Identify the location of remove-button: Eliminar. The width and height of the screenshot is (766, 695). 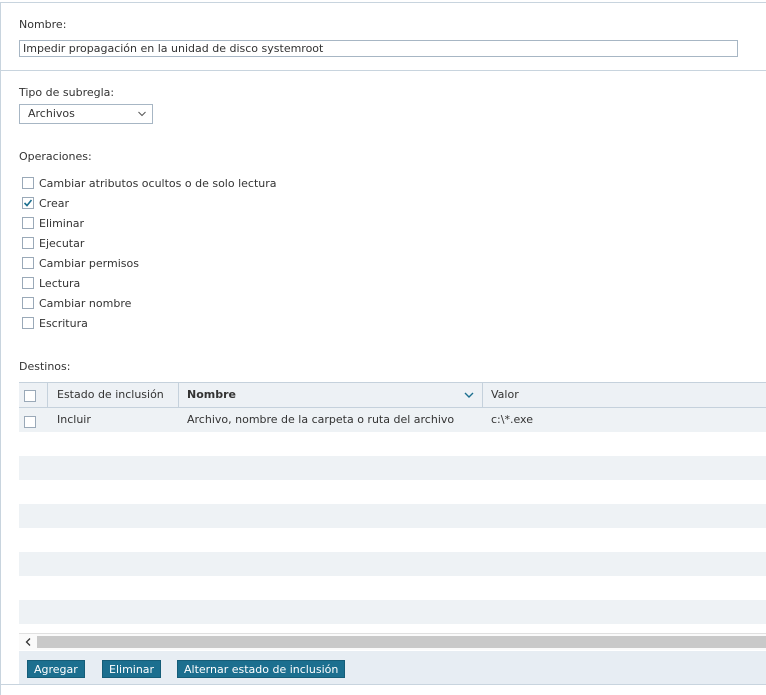
(132, 669).